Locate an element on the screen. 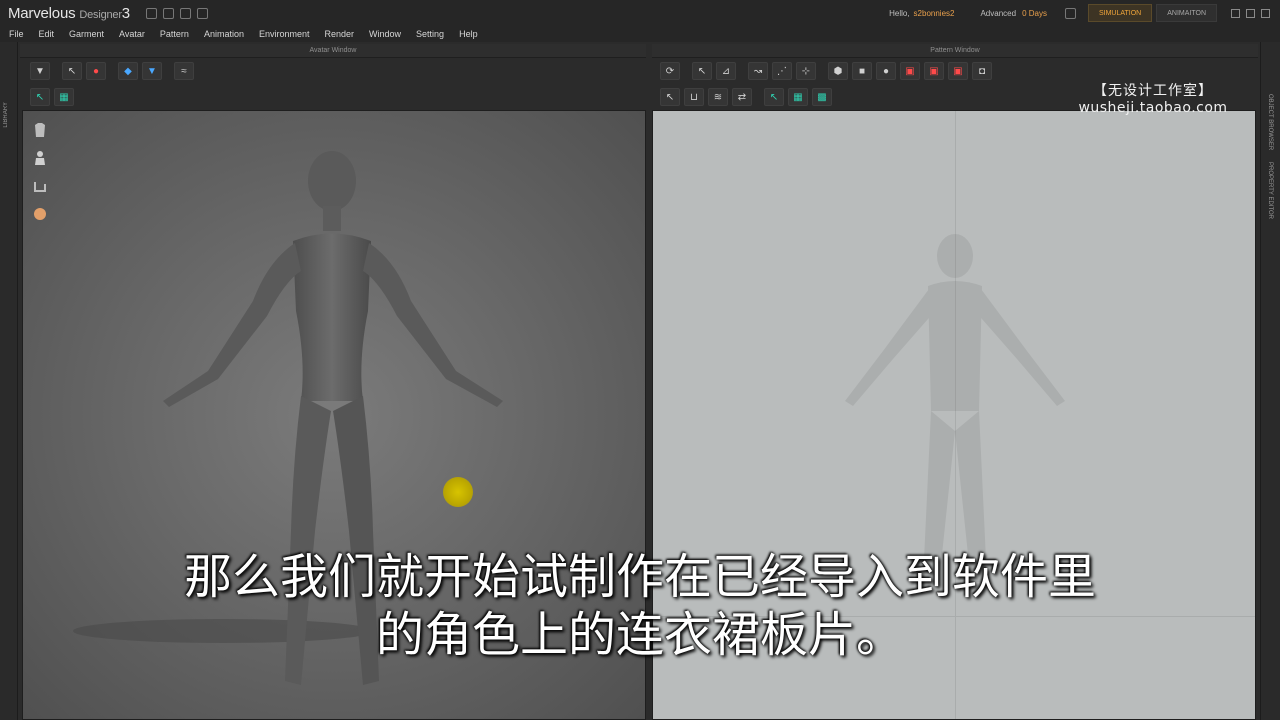 Image resolution: width=1280 pixels, height=720 pixels. open-icon is located at coordinates (168, 13).